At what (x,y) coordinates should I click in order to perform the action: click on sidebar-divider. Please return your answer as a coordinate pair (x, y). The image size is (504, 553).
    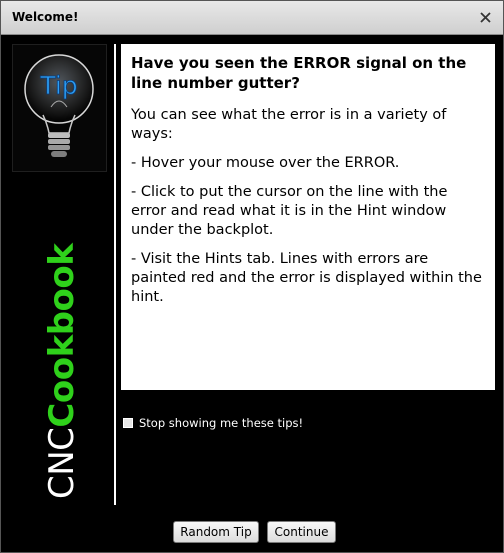
    Looking at the image, I should click on (115, 274).